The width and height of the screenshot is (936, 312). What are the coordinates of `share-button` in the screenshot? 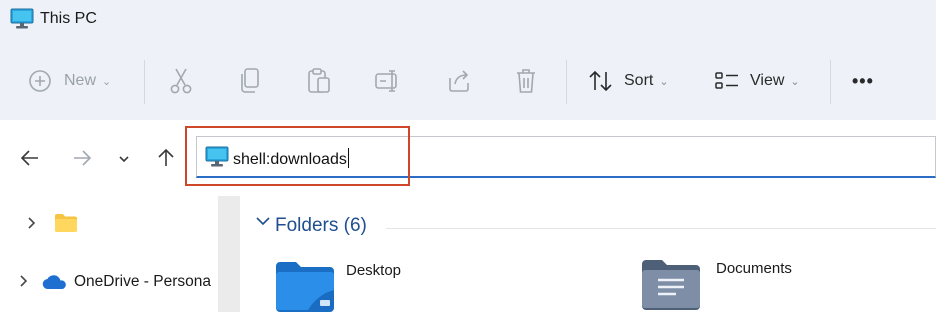 It's located at (459, 81).